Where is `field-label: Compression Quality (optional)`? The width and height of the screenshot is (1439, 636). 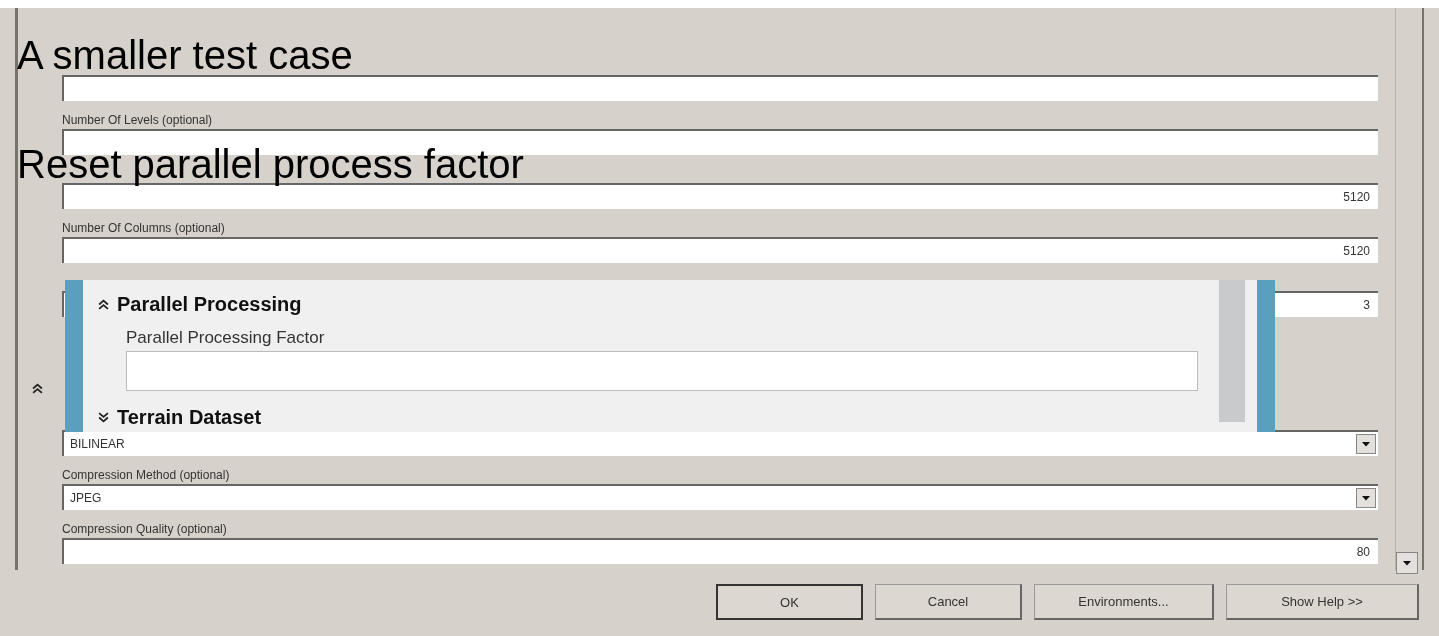
field-label: Compression Quality (optional) is located at coordinates (144, 529).